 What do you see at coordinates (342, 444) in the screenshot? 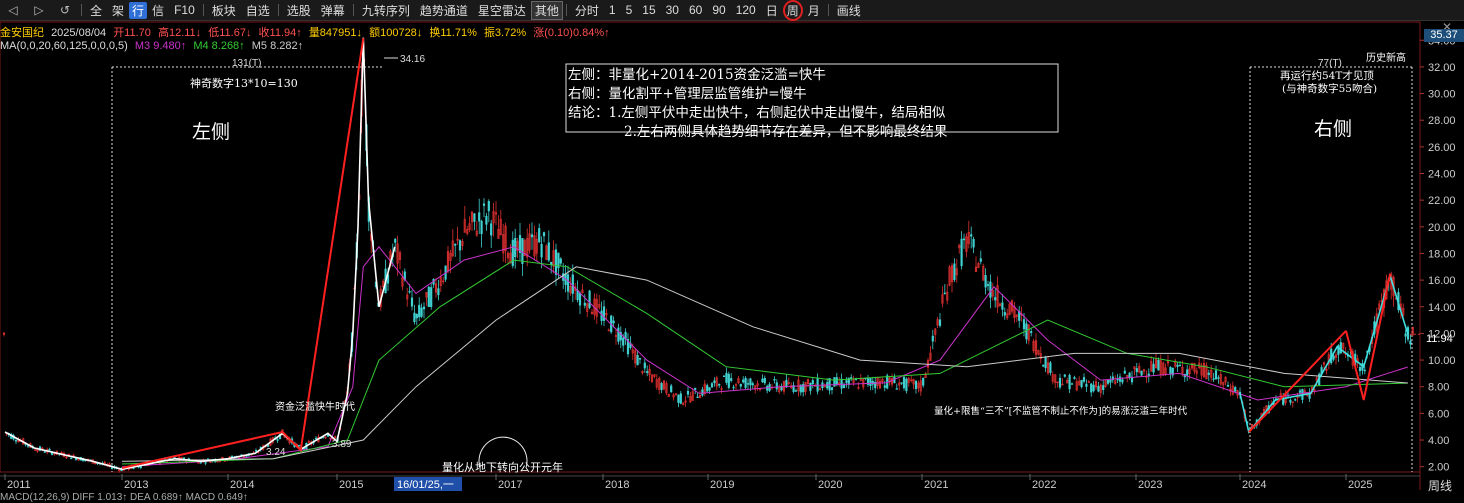
I see `low2-label: 3.89` at bounding box center [342, 444].